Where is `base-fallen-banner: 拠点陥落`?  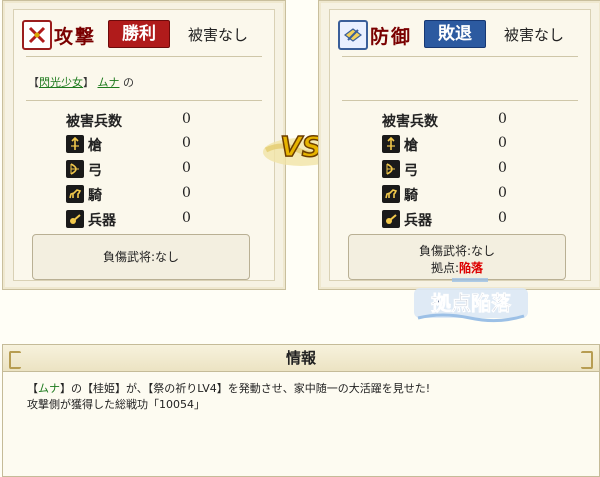 base-fallen-banner: 拠点陥落 is located at coordinates (471, 302).